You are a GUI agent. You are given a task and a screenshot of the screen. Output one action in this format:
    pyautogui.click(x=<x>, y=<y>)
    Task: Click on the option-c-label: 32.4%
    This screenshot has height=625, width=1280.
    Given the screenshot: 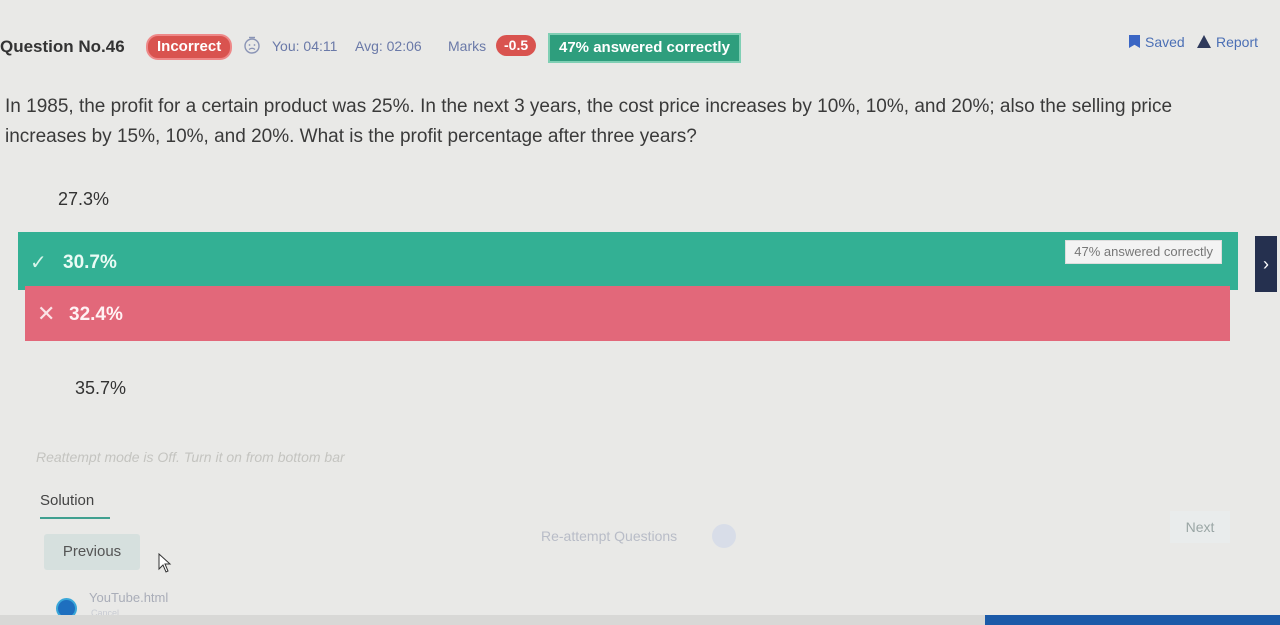 What is the action you would take?
    pyautogui.click(x=96, y=314)
    